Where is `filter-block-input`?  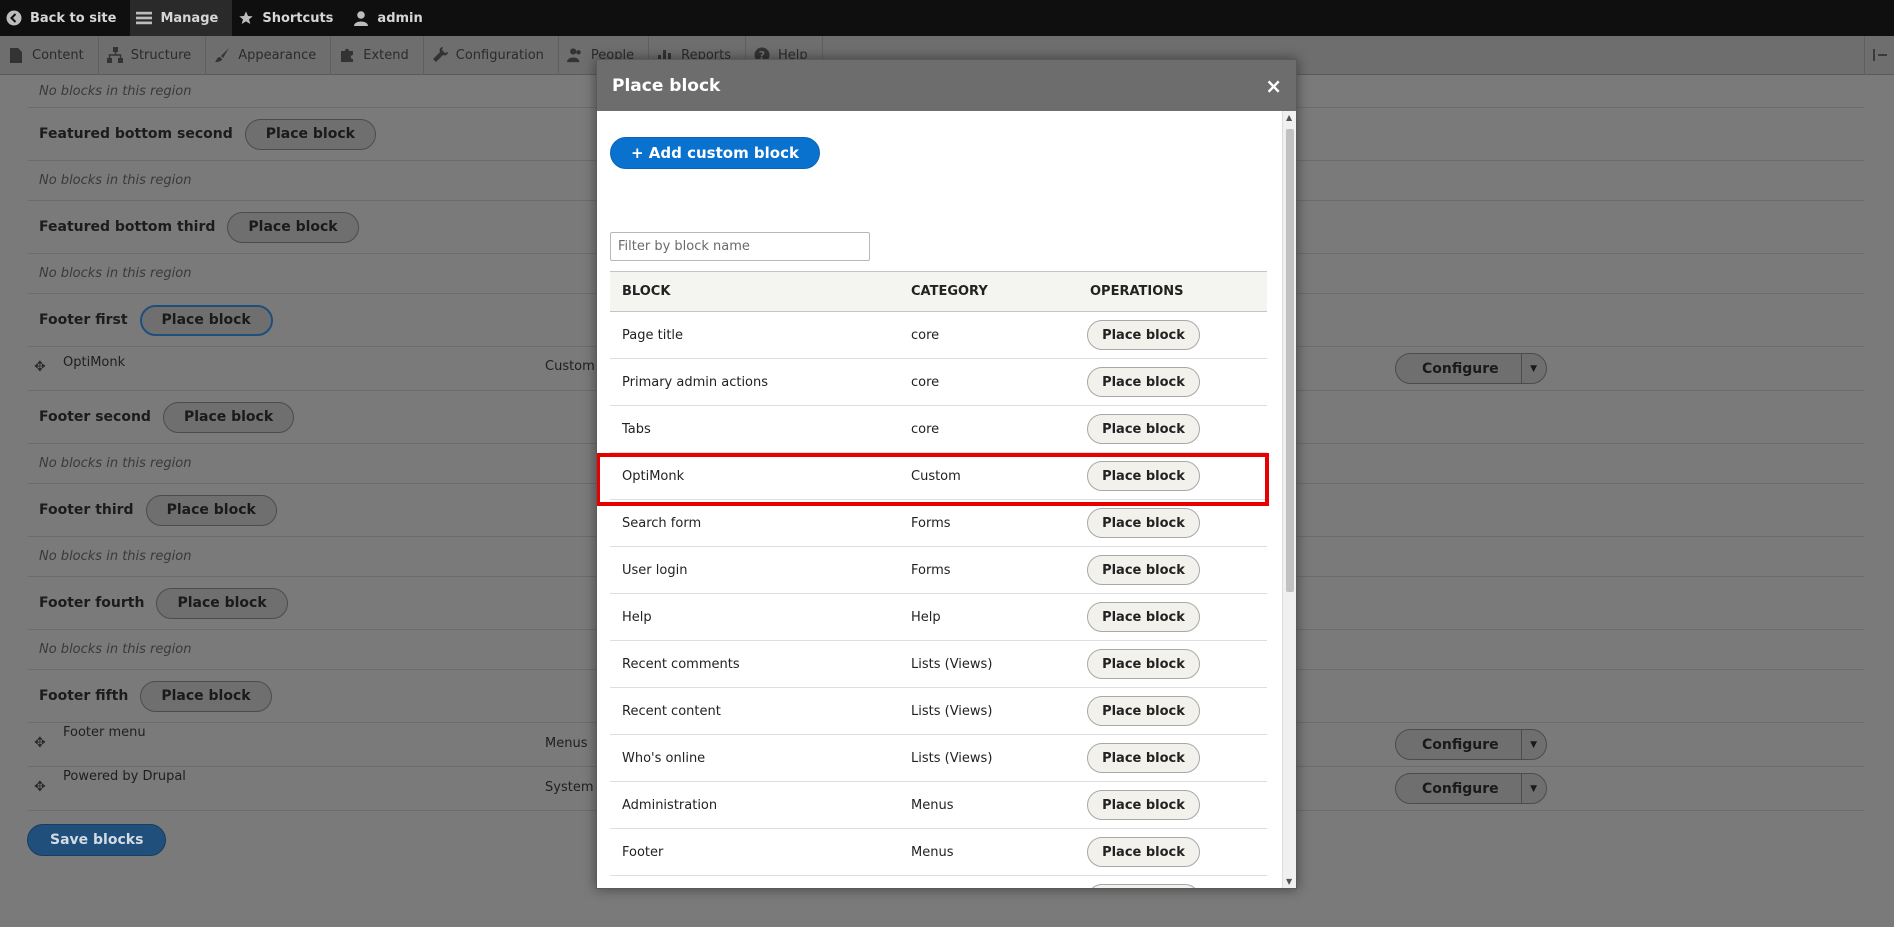 filter-block-input is located at coordinates (740, 246).